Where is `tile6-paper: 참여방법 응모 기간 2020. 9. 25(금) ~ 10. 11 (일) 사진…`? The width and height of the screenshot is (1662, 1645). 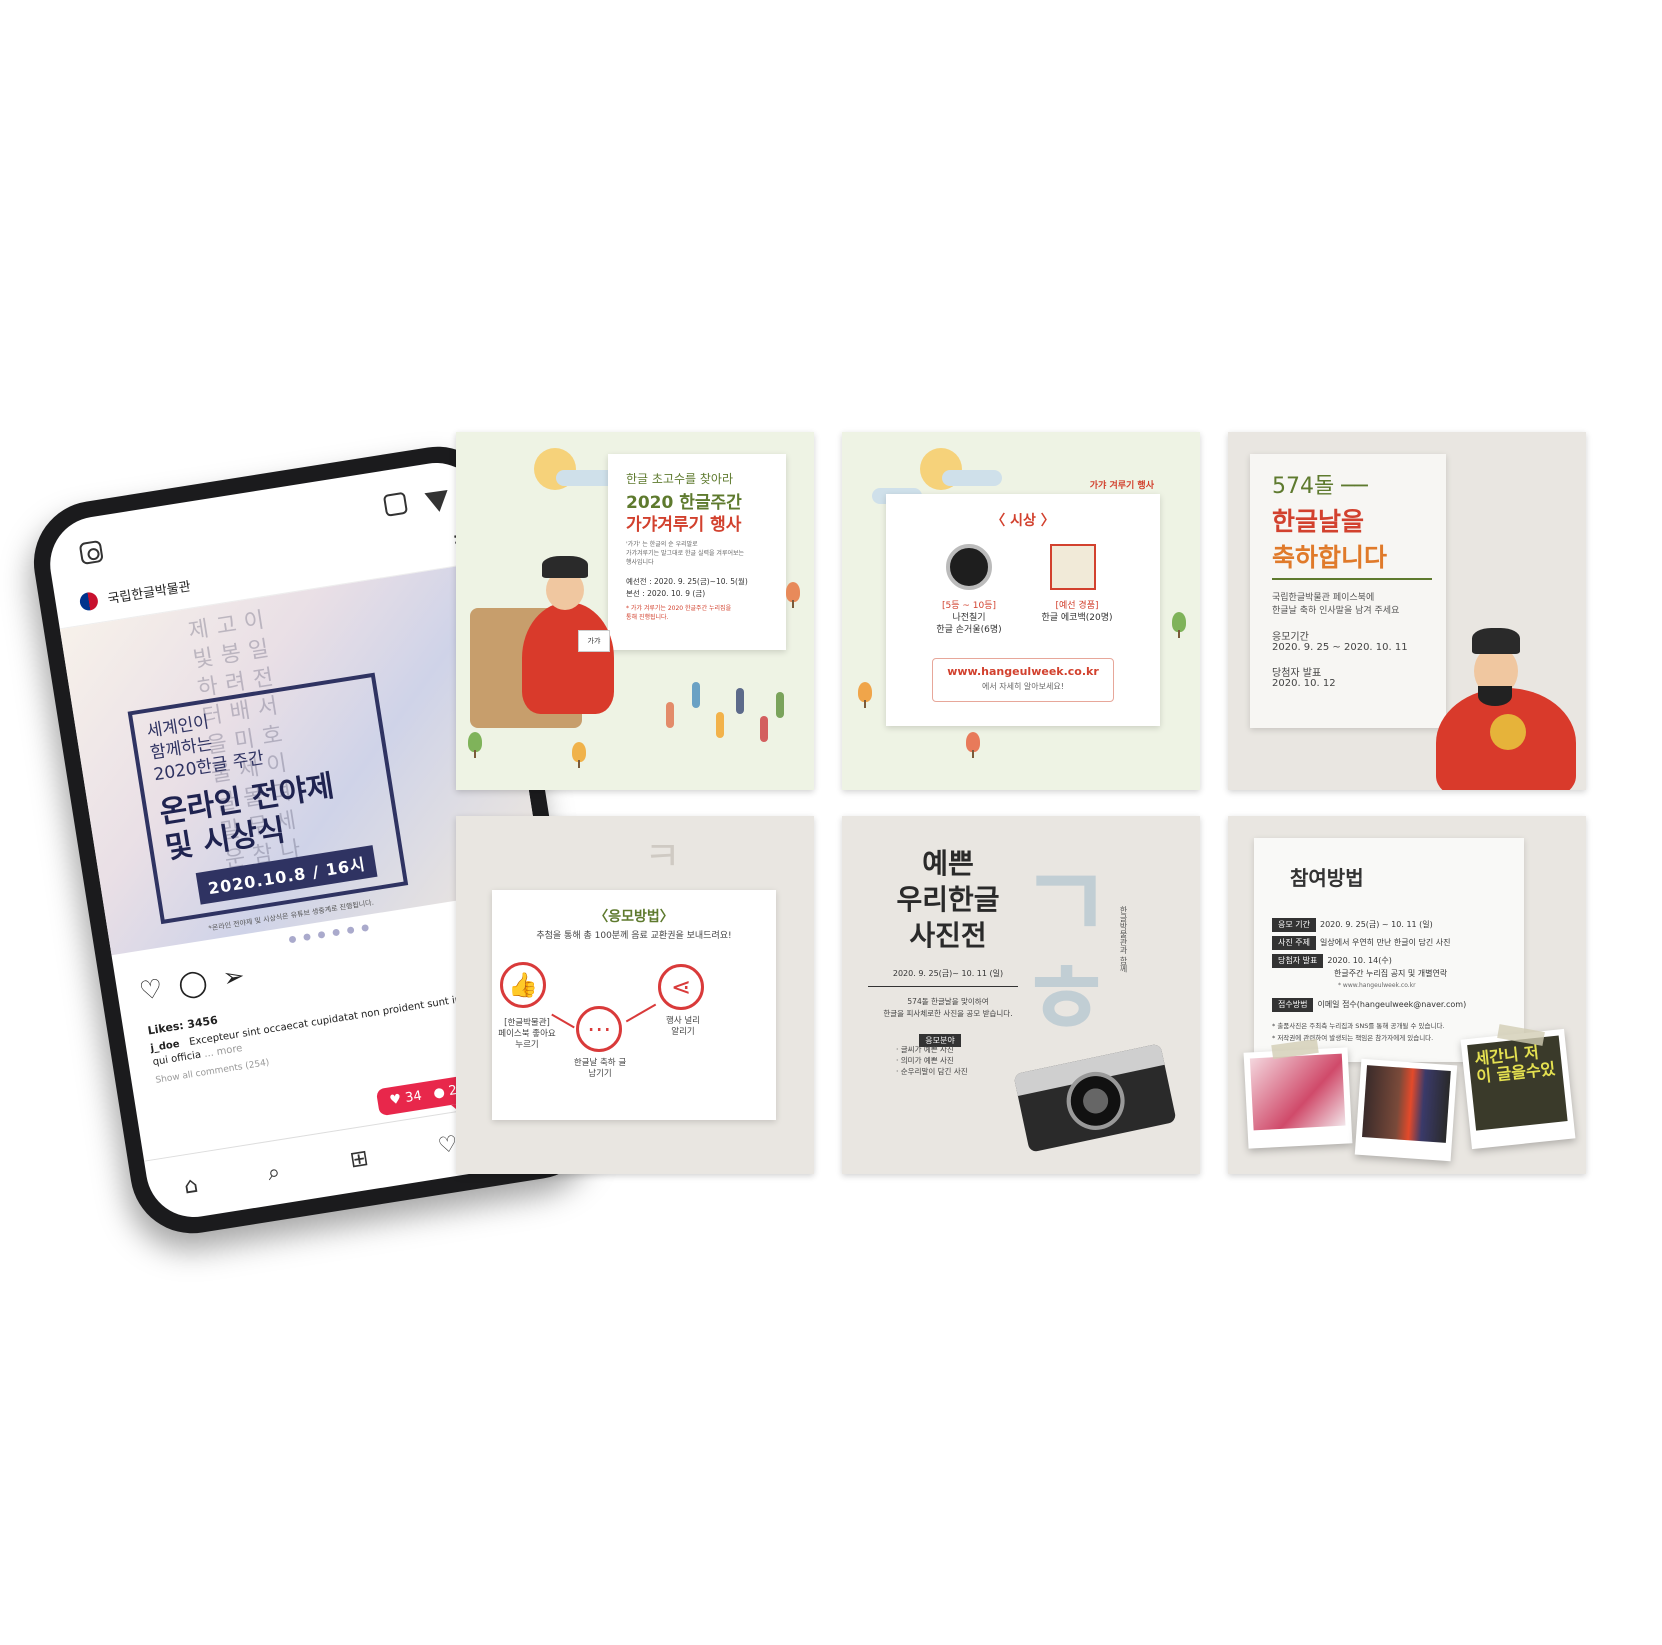
tile6-paper: 참여방법 응모 기간 2020. 9. 25(금) ~ 10. 11 (일) 사진… is located at coordinates (1389, 950).